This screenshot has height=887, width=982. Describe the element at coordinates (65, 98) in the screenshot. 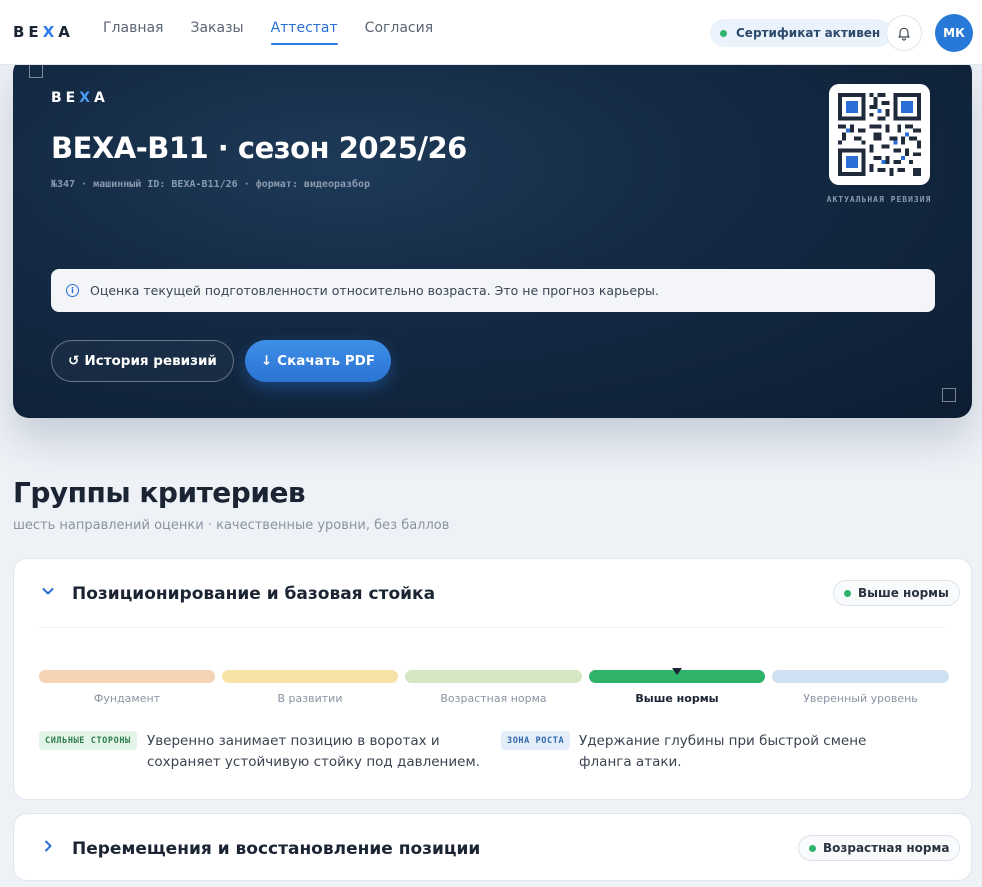

I see `hero-brand-part1: BE` at that location.